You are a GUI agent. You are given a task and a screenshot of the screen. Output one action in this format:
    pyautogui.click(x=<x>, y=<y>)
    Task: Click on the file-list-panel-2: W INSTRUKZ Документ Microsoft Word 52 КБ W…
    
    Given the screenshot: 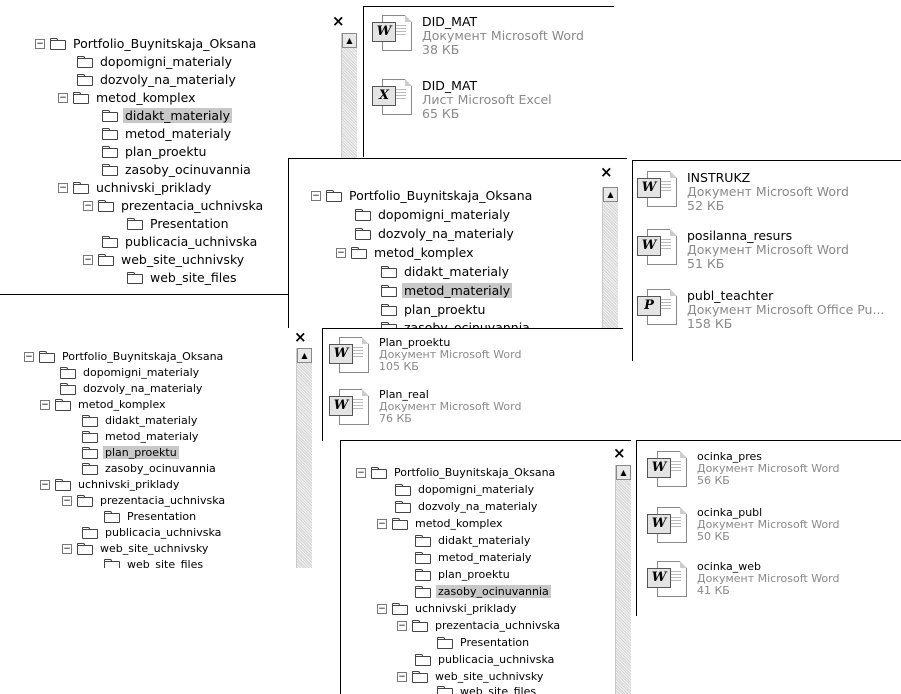 What is the action you would take?
    pyautogui.click(x=766, y=260)
    